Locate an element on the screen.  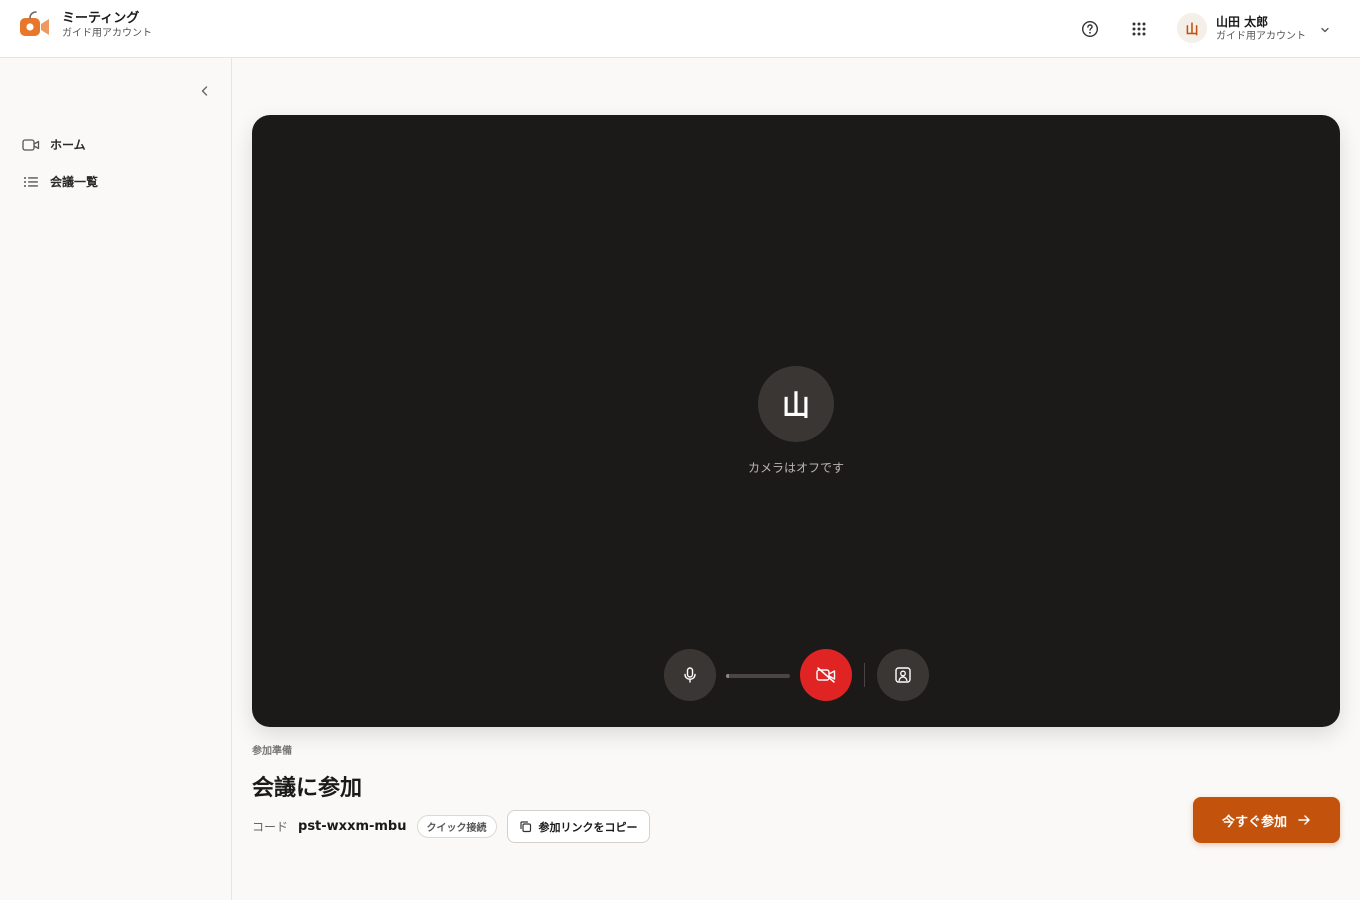
meeting-logo-icon is located at coordinates (35, 25).